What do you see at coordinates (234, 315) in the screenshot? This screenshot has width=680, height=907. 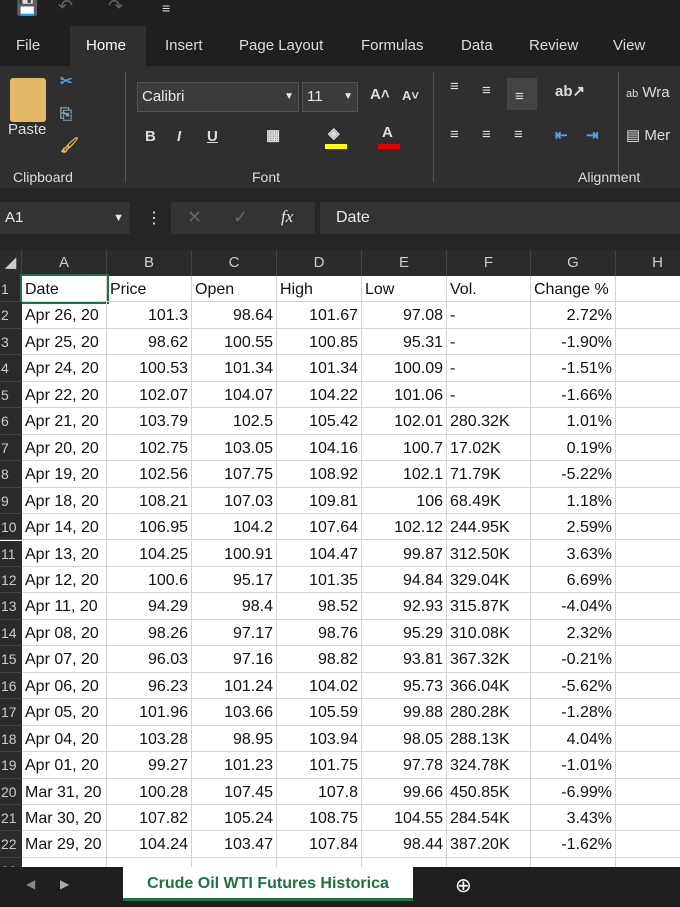 I see `cell: 98.64` at bounding box center [234, 315].